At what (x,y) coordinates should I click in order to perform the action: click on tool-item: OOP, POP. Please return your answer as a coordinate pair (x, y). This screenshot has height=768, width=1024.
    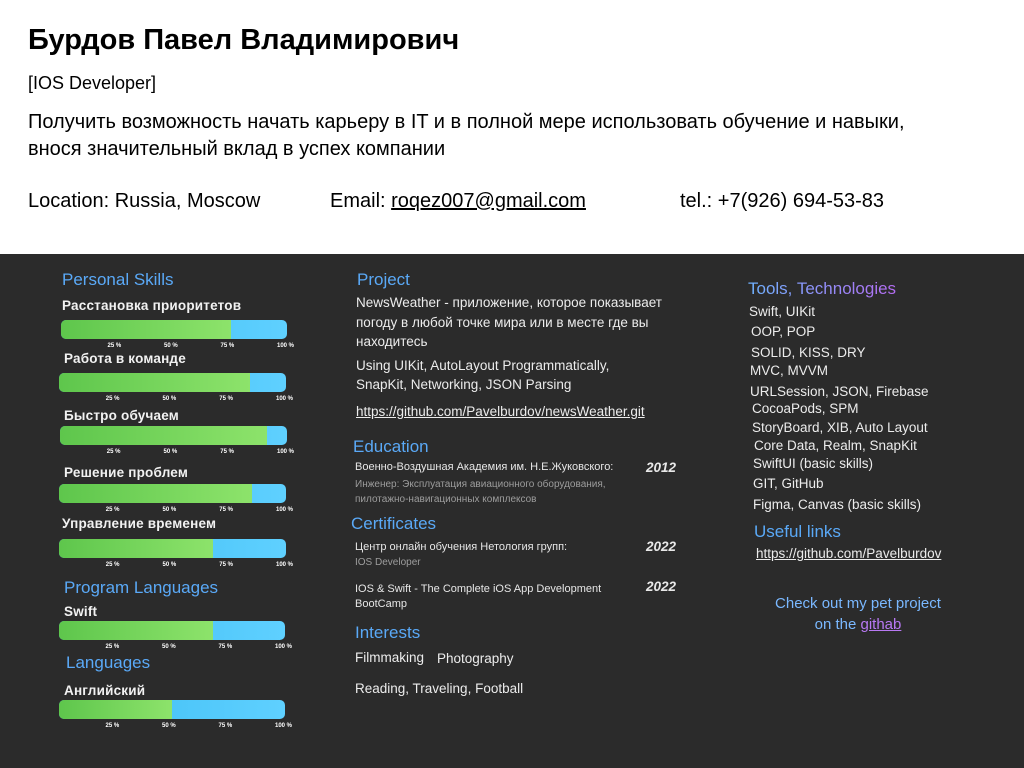
    Looking at the image, I should click on (783, 331).